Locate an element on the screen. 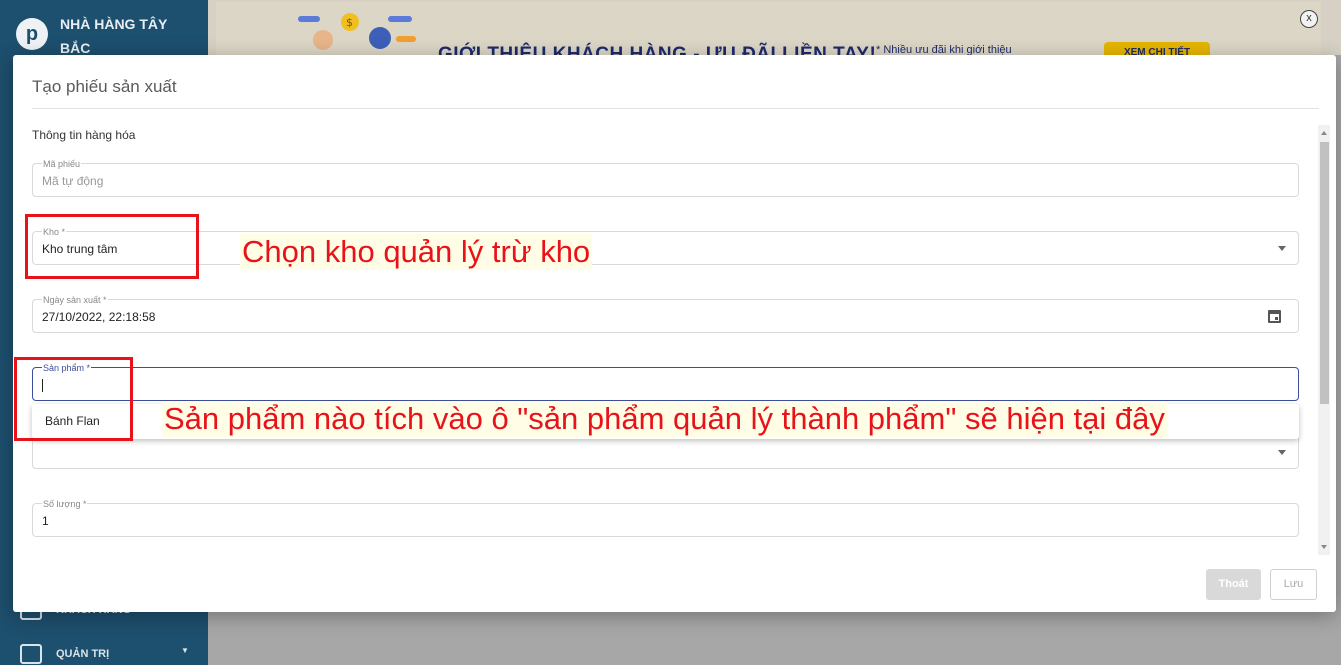 The image size is (1341, 665). exit-button: Thoát is located at coordinates (1233, 584).